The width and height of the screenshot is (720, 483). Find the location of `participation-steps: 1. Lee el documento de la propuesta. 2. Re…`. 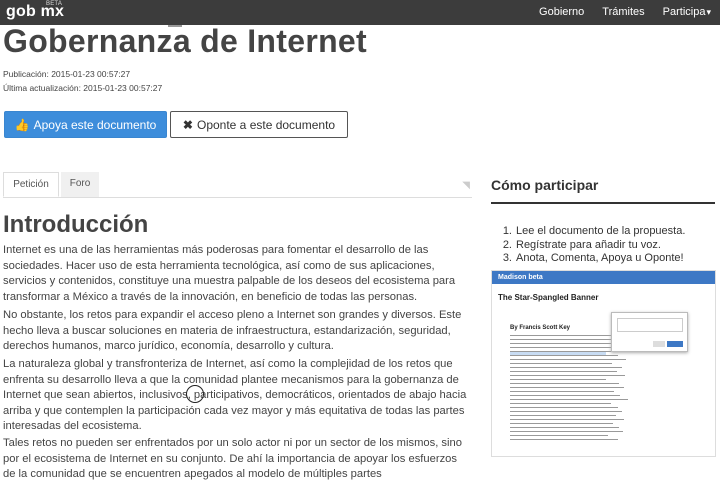

participation-steps: 1. Lee el documento de la propuesta. 2. Re… is located at coordinates (604, 245).